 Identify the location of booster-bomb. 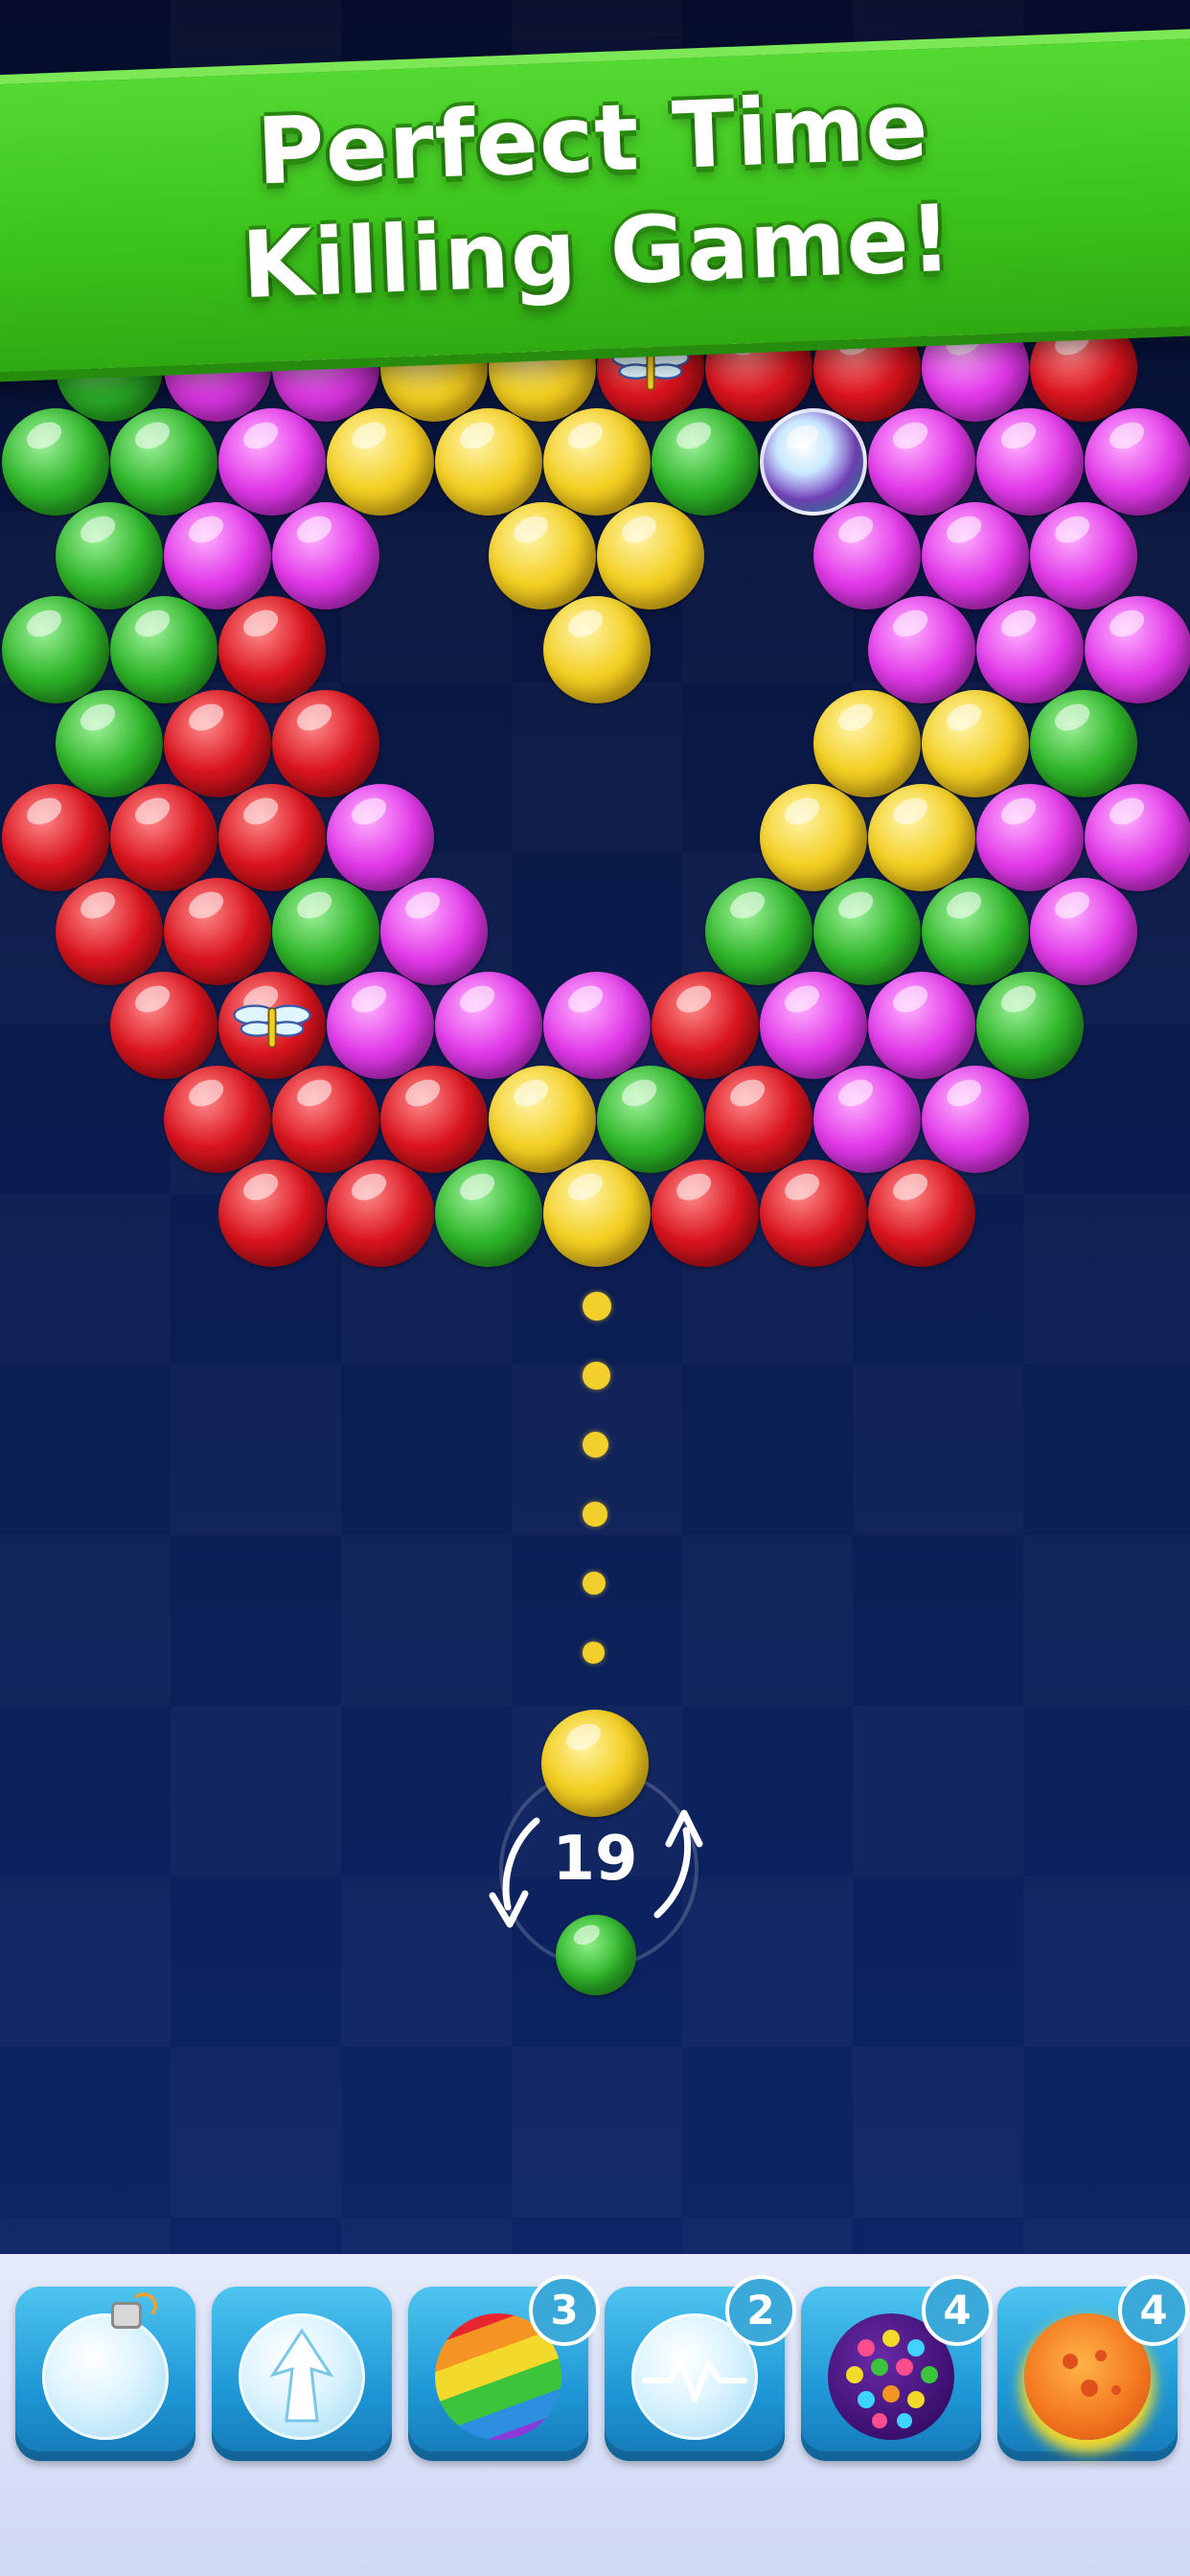
(105, 2374).